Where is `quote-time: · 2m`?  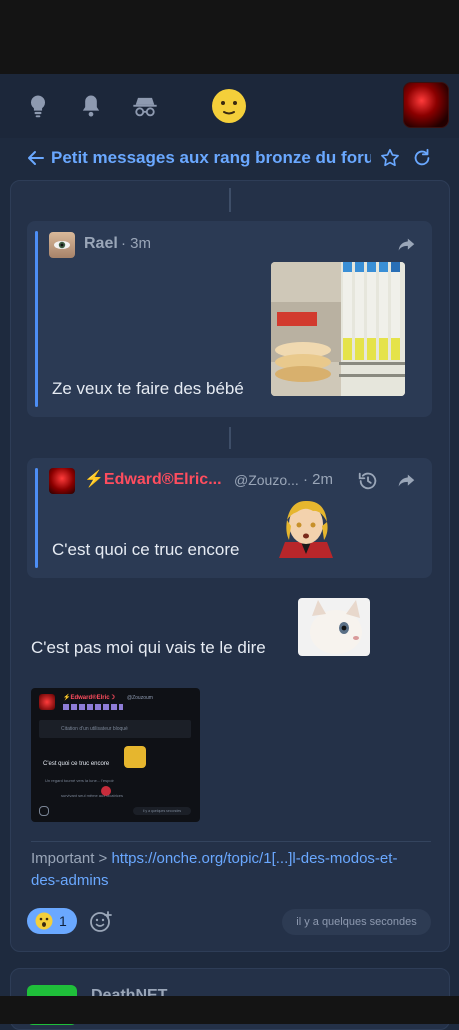
quote-time: · 2m is located at coordinates (318, 479).